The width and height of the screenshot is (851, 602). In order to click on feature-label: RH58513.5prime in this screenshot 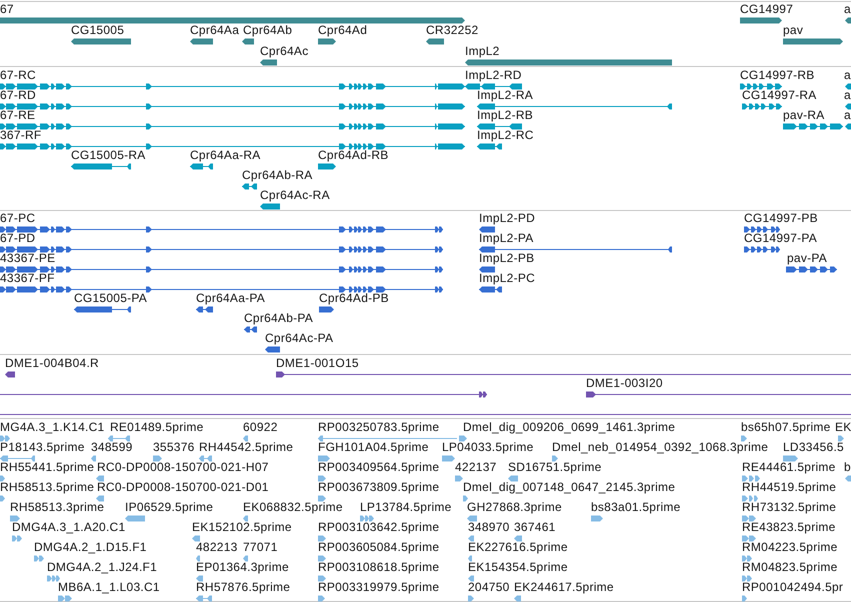, I will do `click(47, 487)`.